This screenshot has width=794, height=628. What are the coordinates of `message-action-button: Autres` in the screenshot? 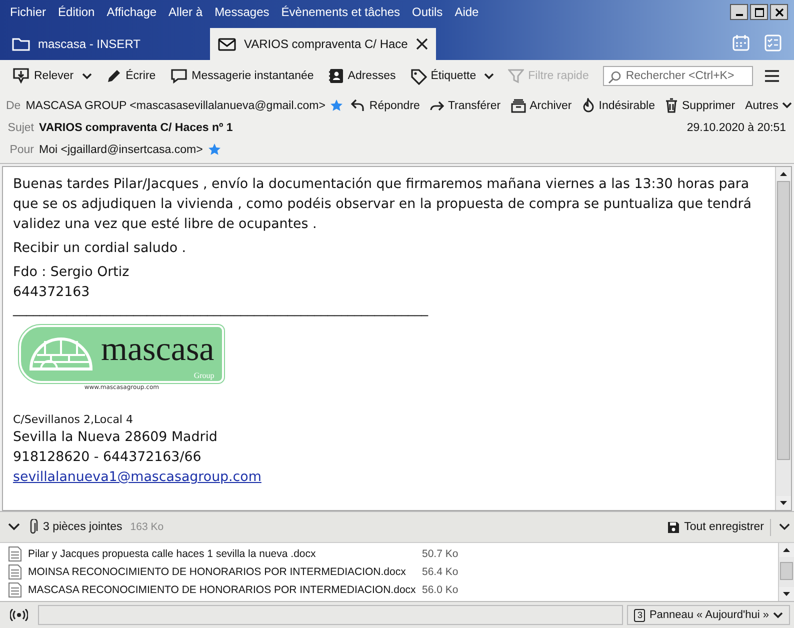 It's located at (768, 105).